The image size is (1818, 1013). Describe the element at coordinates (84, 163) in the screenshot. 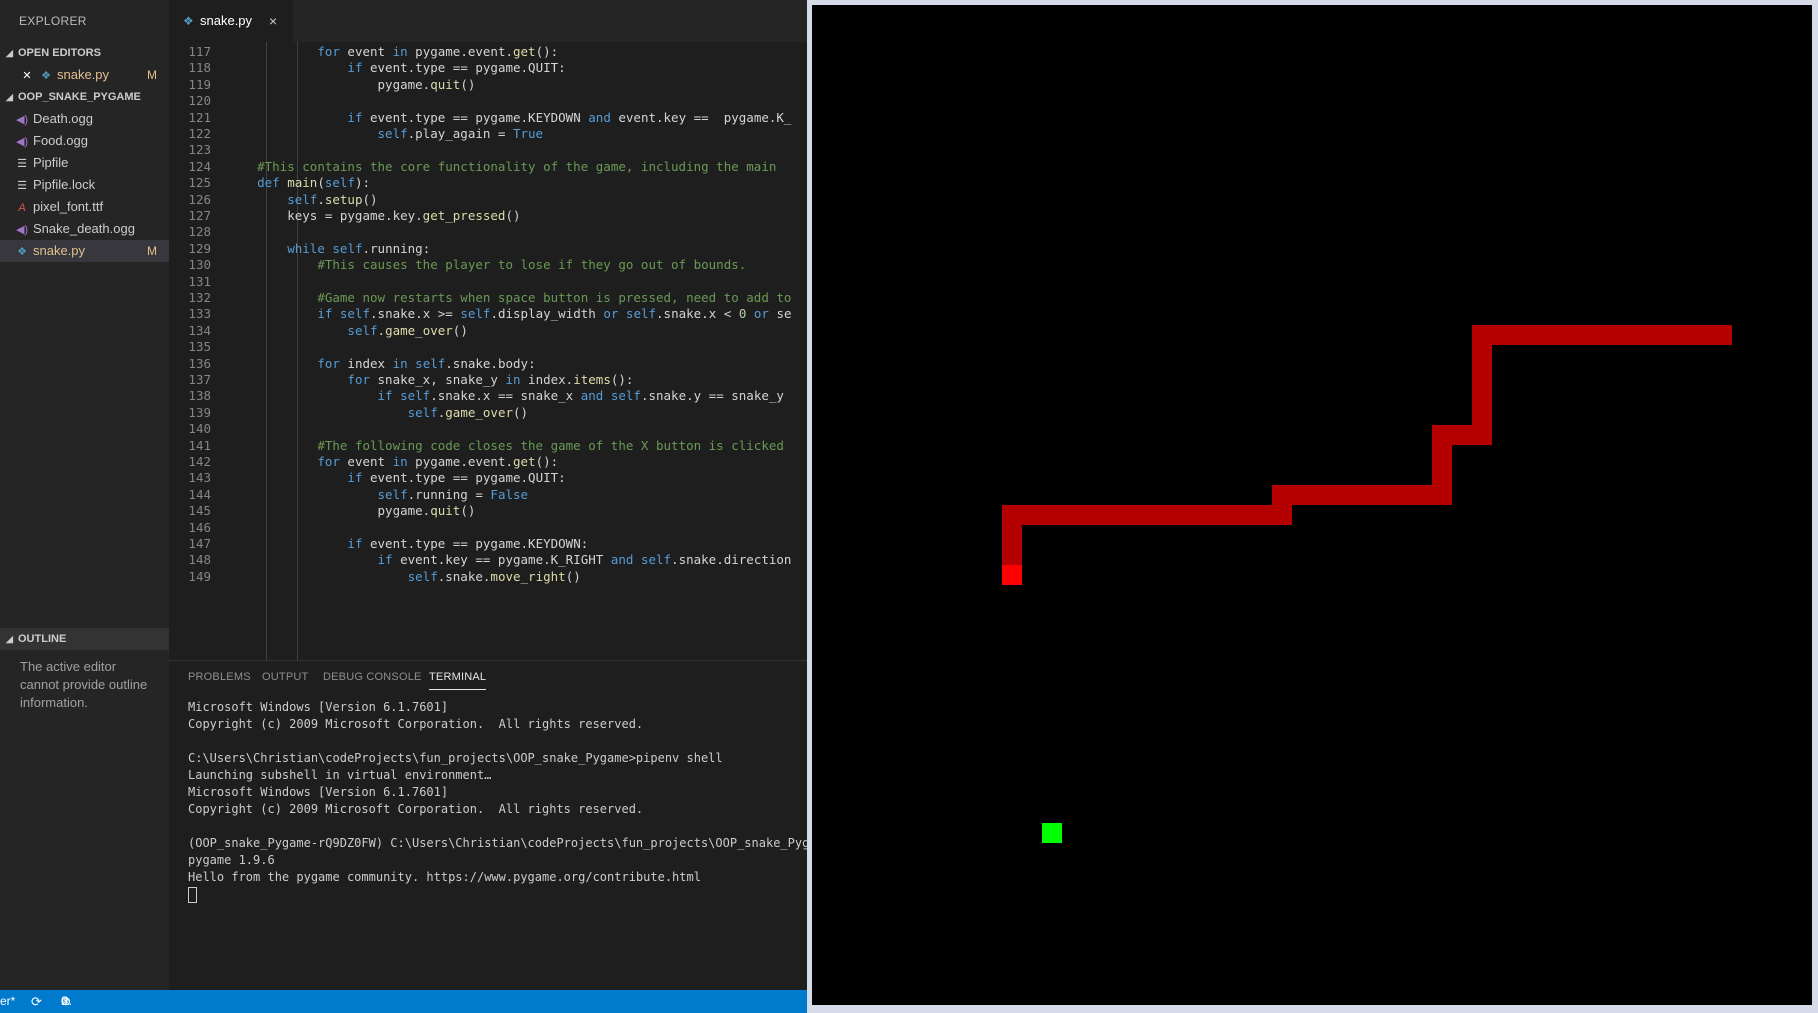

I see `file-item-pipfile: ☰ Pipfile` at that location.